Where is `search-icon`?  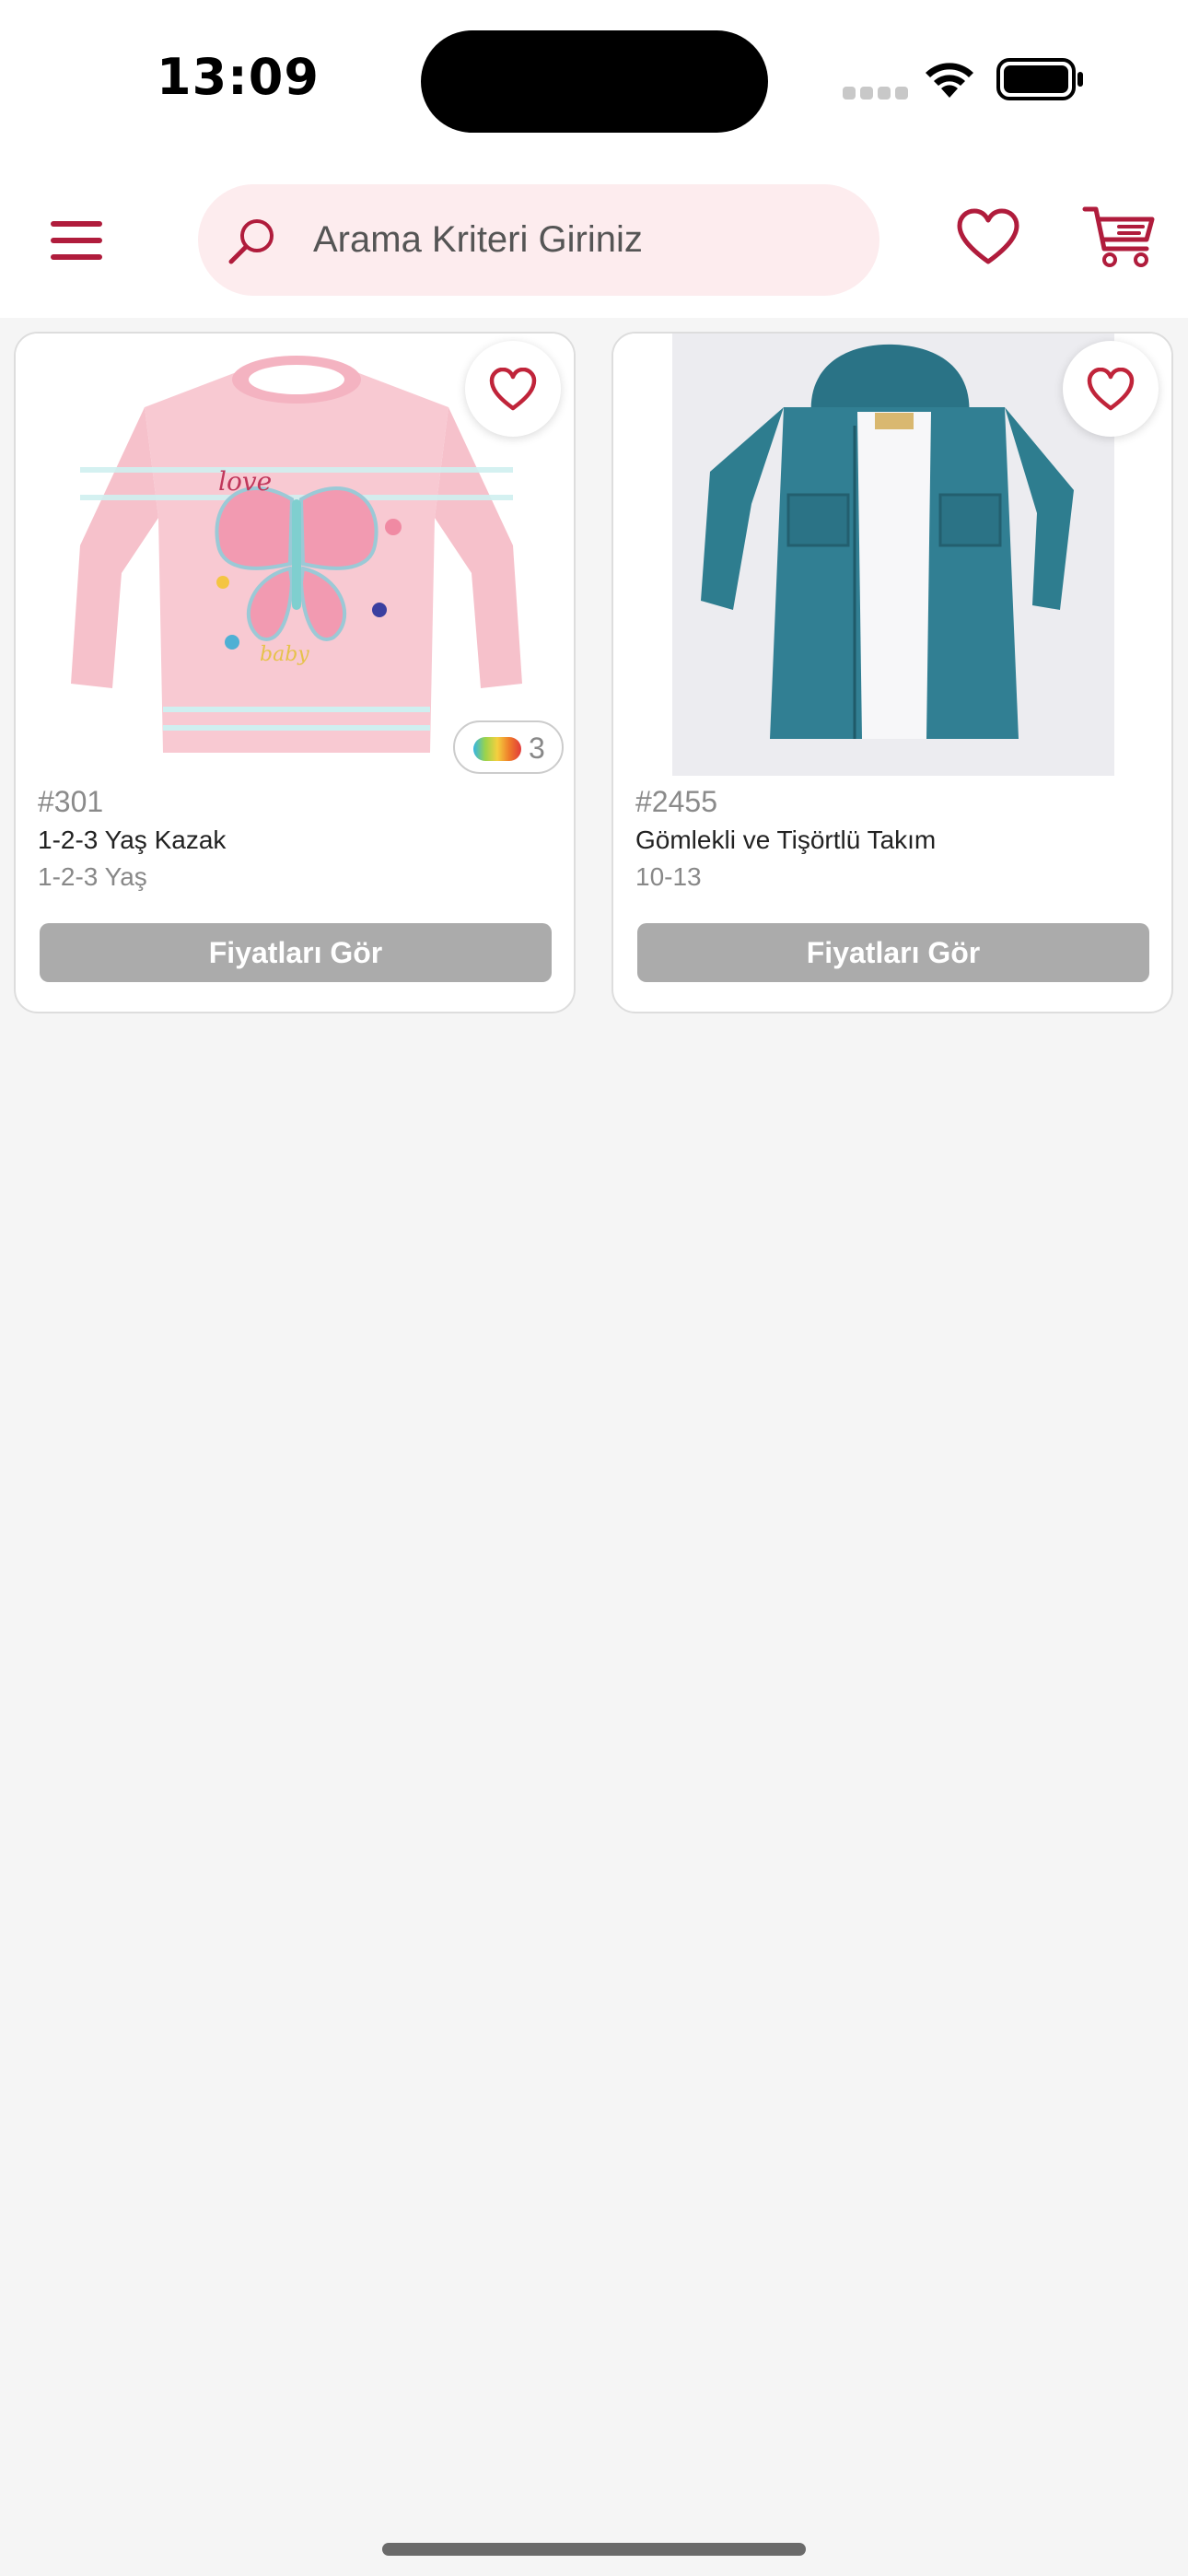
search-icon is located at coordinates (251, 241).